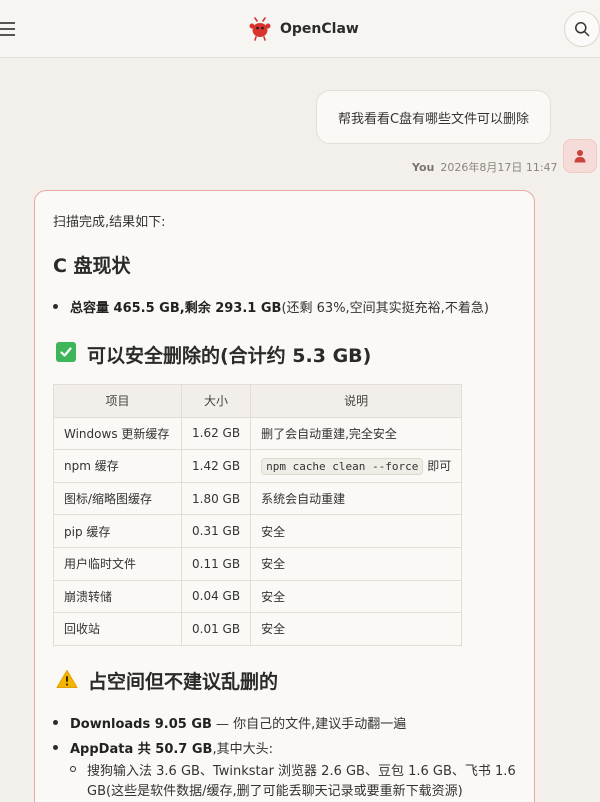  I want to click on cell-item: pip 缓存, so click(117, 531).